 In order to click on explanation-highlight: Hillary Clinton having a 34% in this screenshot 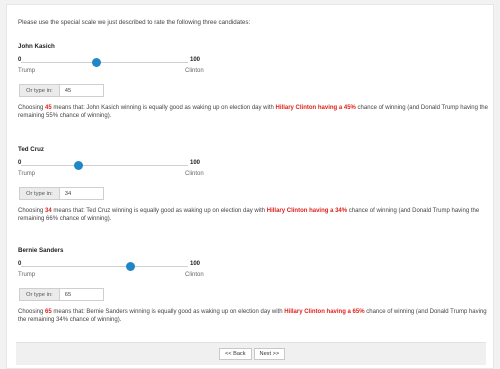, I will do `click(307, 211)`.